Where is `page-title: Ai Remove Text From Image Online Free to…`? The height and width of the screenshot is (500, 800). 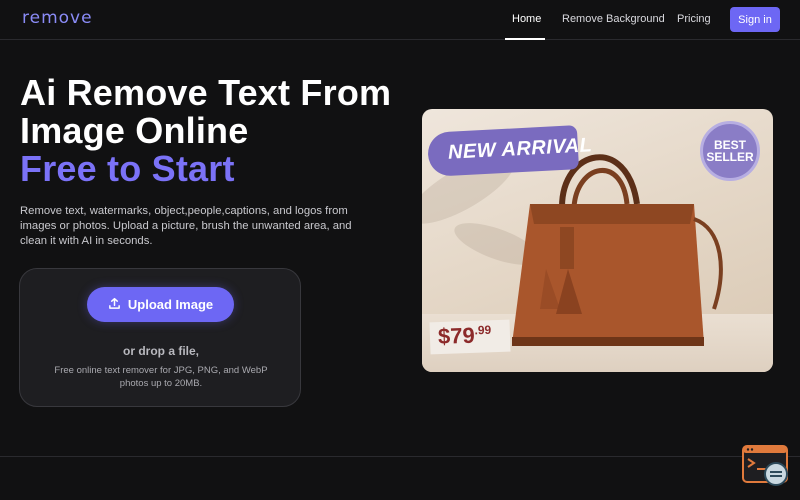
page-title: Ai Remove Text From Image Online Free to… is located at coordinates (220, 131).